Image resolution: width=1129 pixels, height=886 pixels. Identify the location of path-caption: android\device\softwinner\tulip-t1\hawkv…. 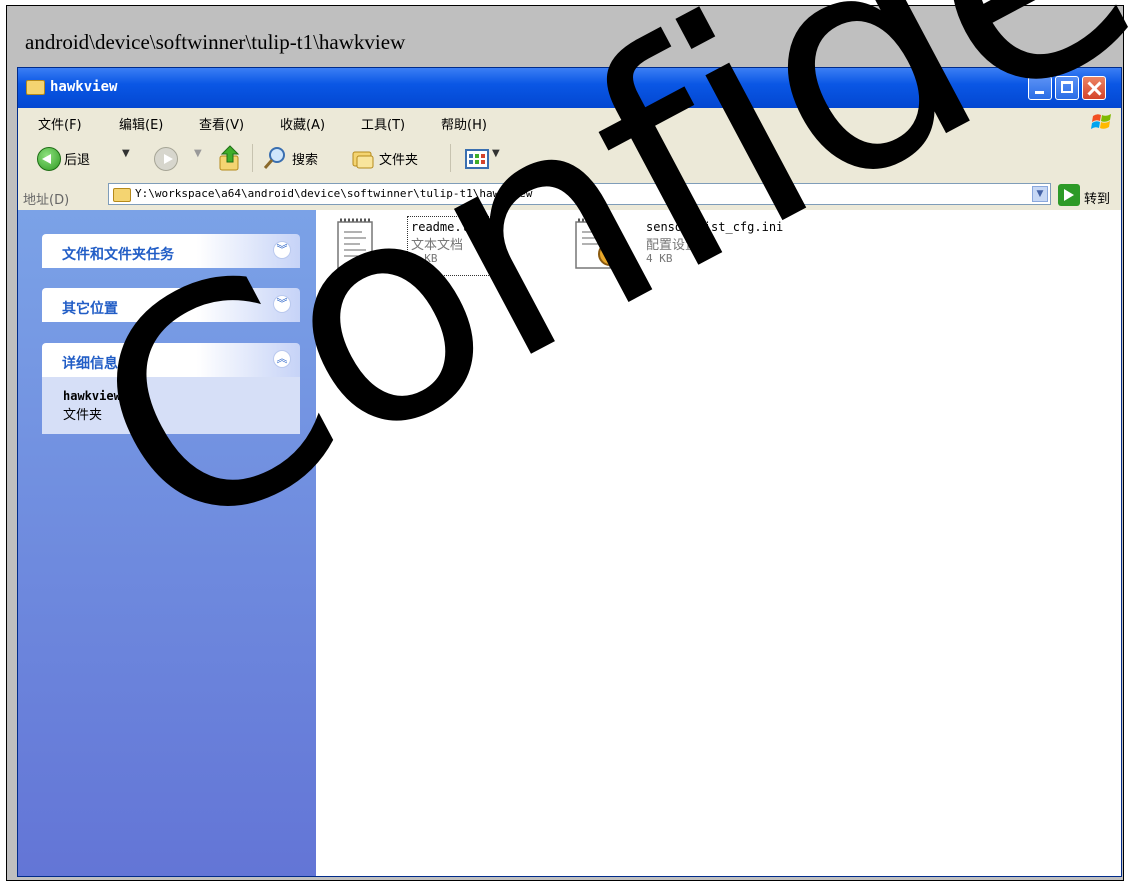
(215, 42).